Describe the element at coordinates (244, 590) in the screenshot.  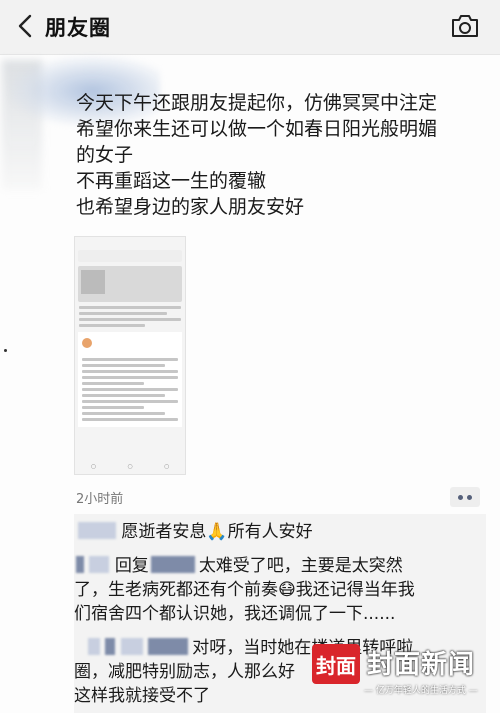
I see `comment-line: 了，生老病死都还有个前奏😷我还记得当年我` at that location.